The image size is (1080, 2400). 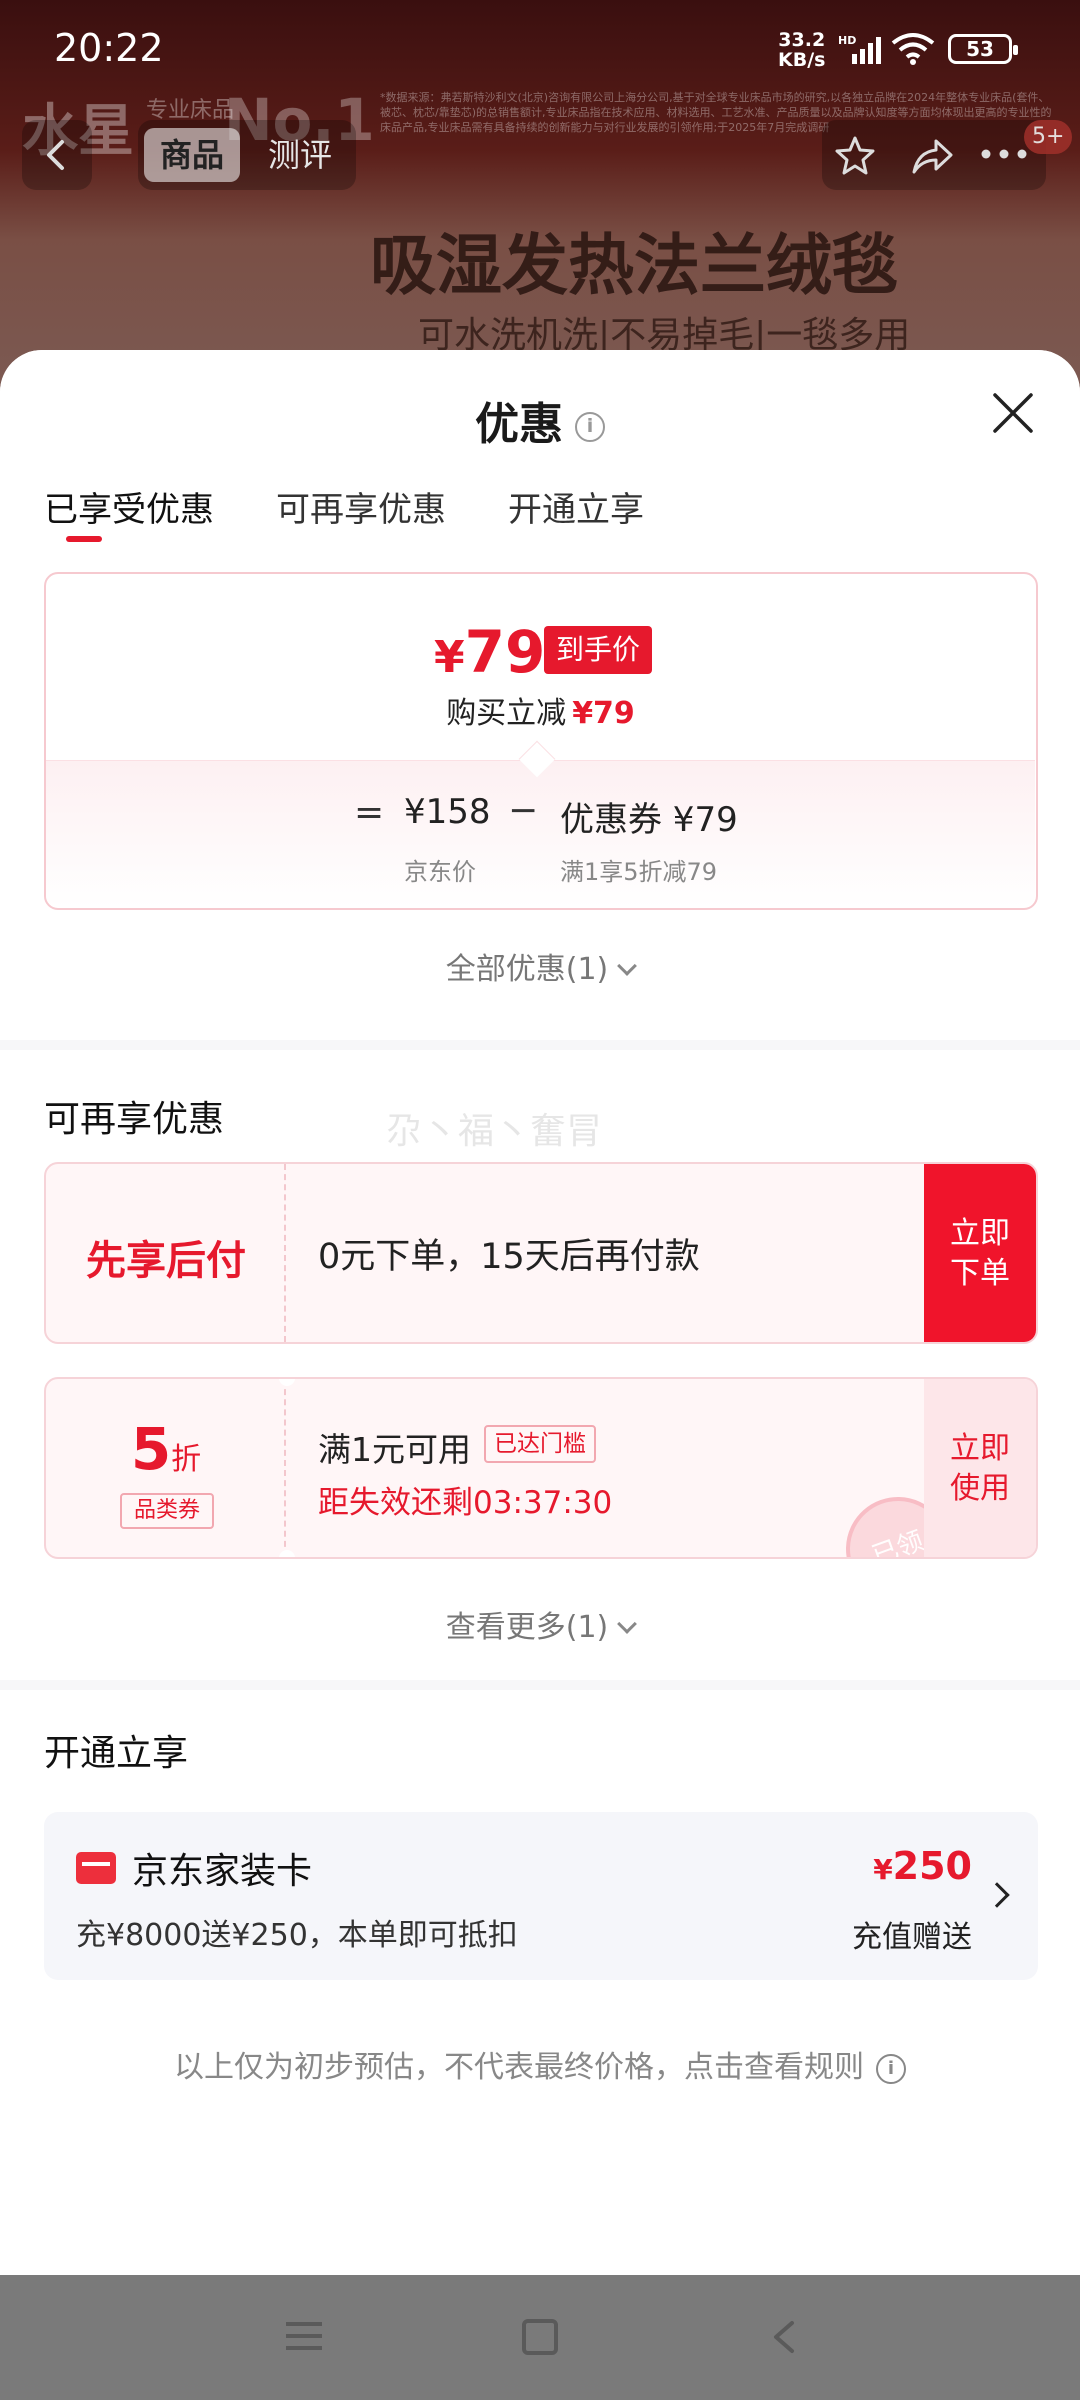 What do you see at coordinates (541, 1896) in the screenshot?
I see `jd-home-card: 京东家装卡 充¥8000送¥250，本单即可抵扣 ¥250 充值赠送` at bounding box center [541, 1896].